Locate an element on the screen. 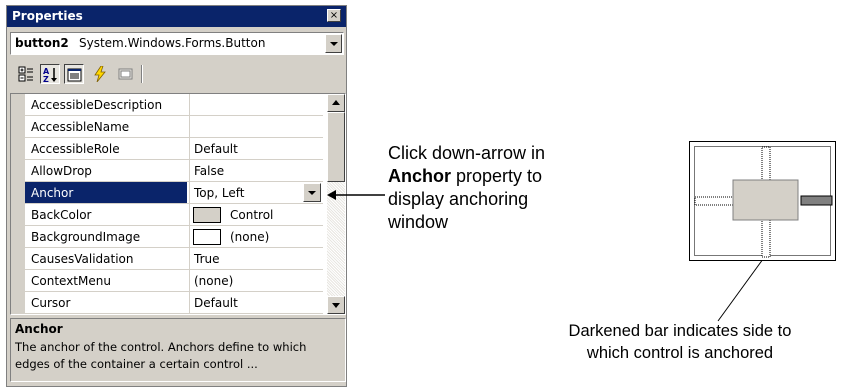 This screenshot has width=847, height=392. anchor-diagram is located at coordinates (763, 202).